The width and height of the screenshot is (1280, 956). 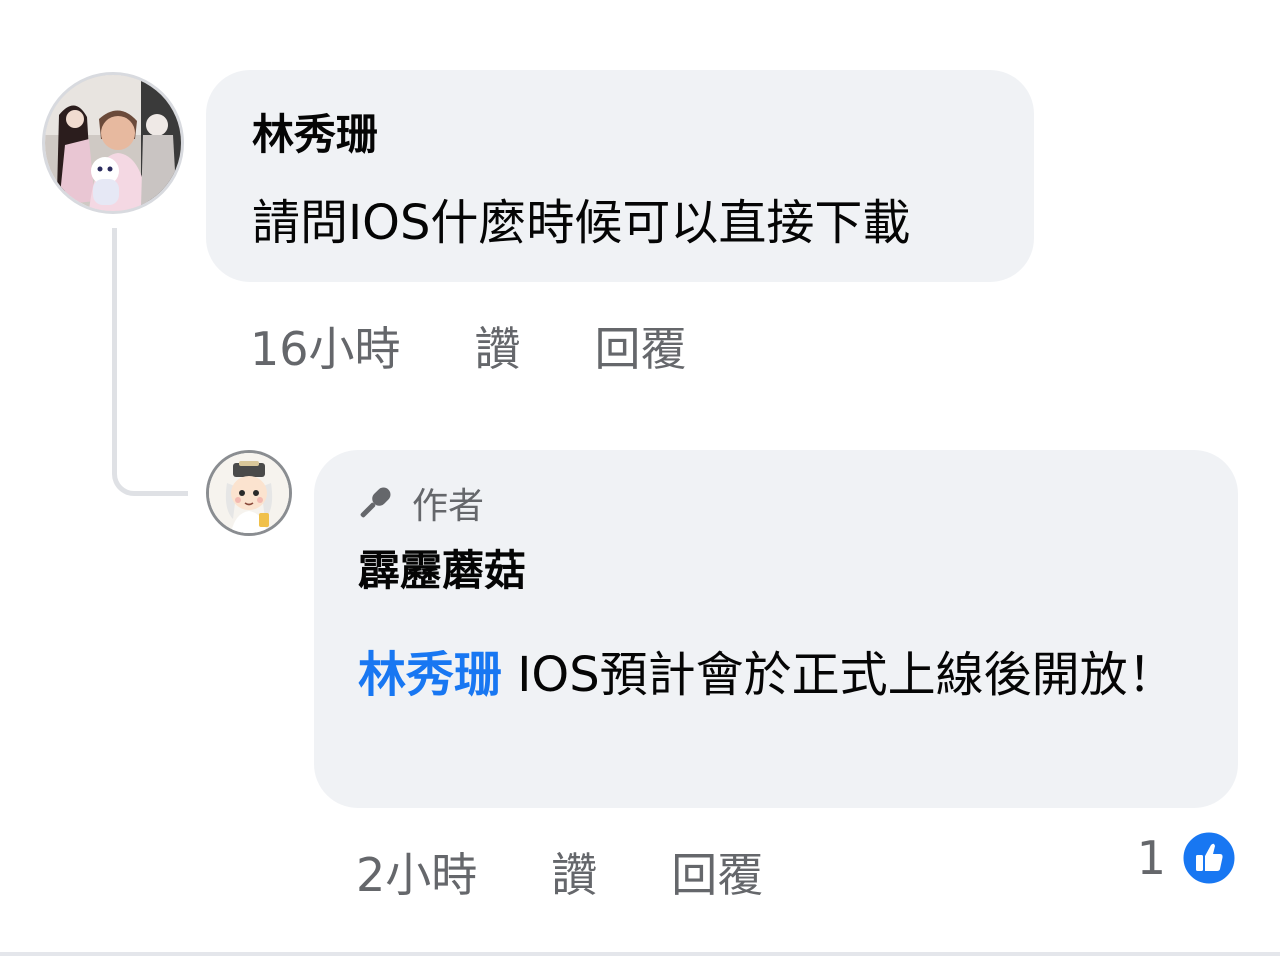 What do you see at coordinates (641, 346) in the screenshot?
I see `reply-button: 回覆` at bounding box center [641, 346].